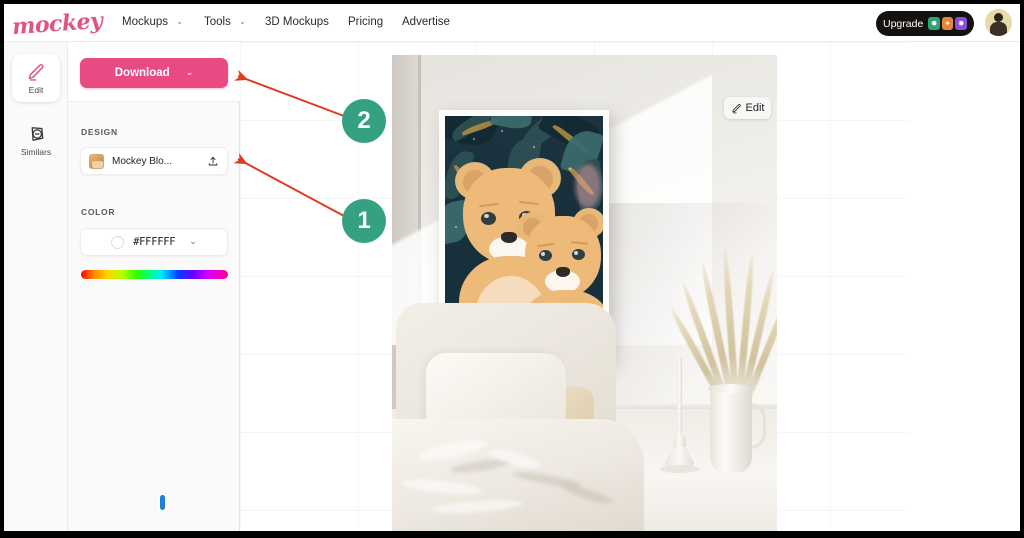 The height and width of the screenshot is (538, 1024). I want to click on sidebar-item-label-similars: Similars, so click(36, 151).